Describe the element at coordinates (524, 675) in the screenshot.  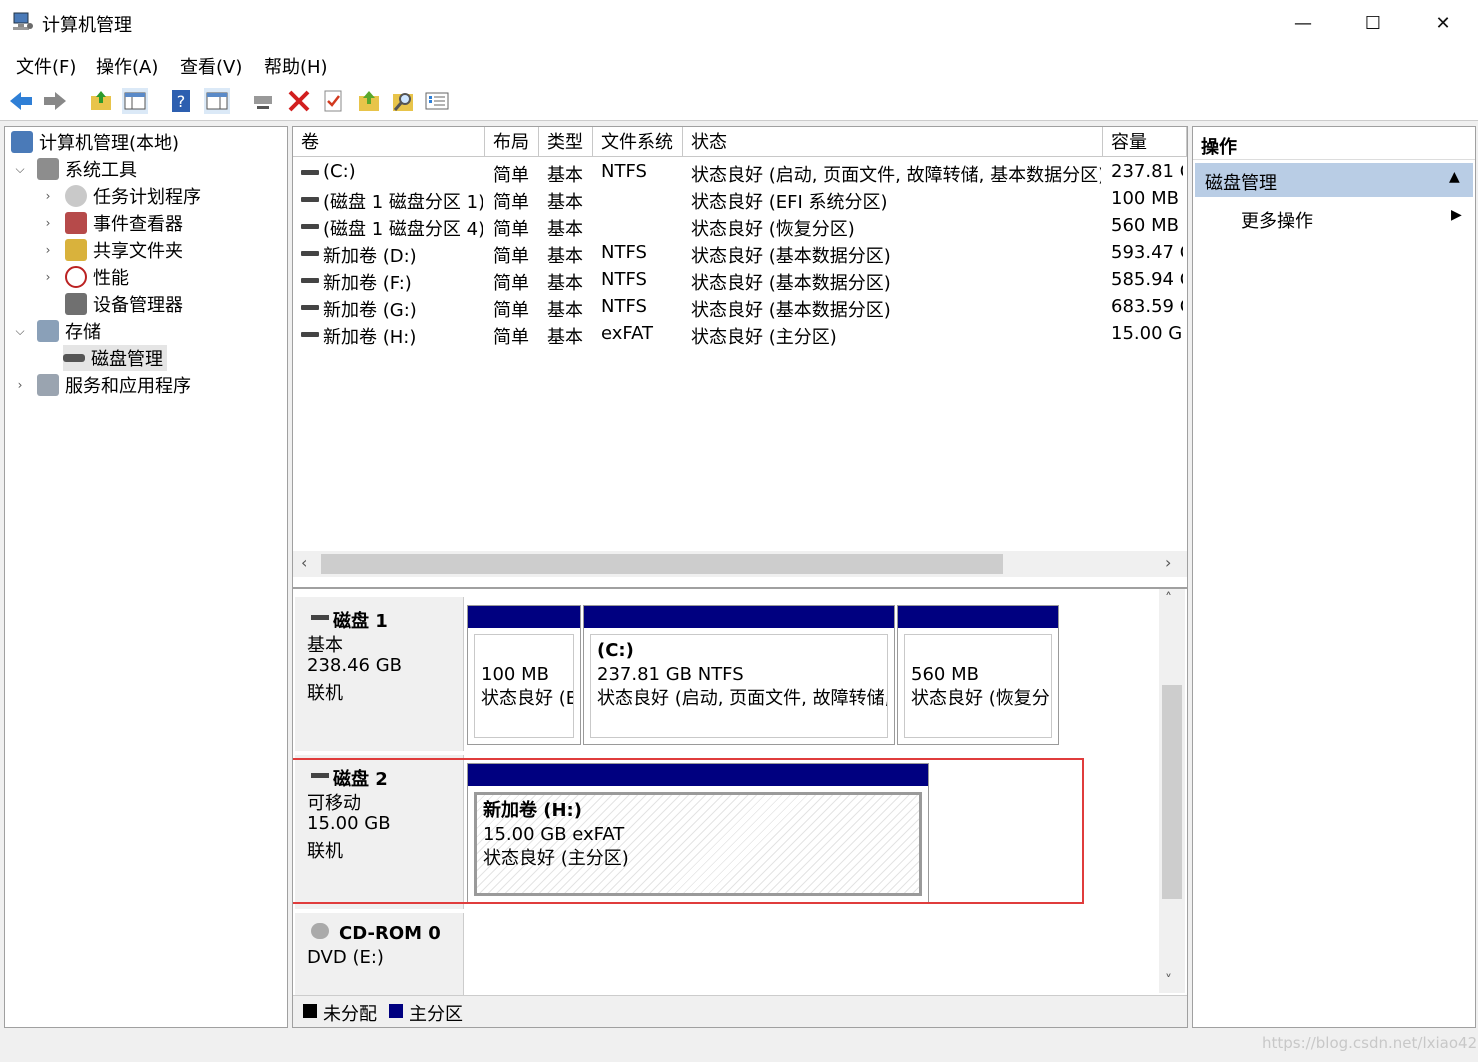
I see `disk1-partition-efi: 100 MB 状态良好 (E` at that location.